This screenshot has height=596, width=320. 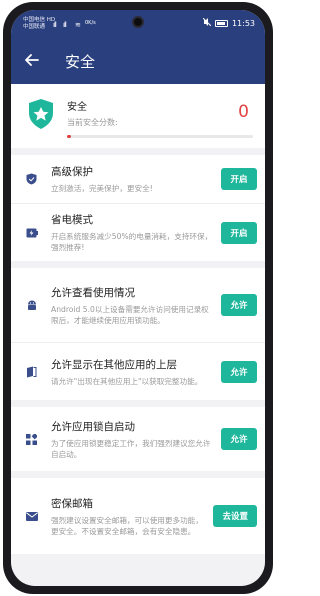 I want to click on android-icon, so click(x=31, y=305).